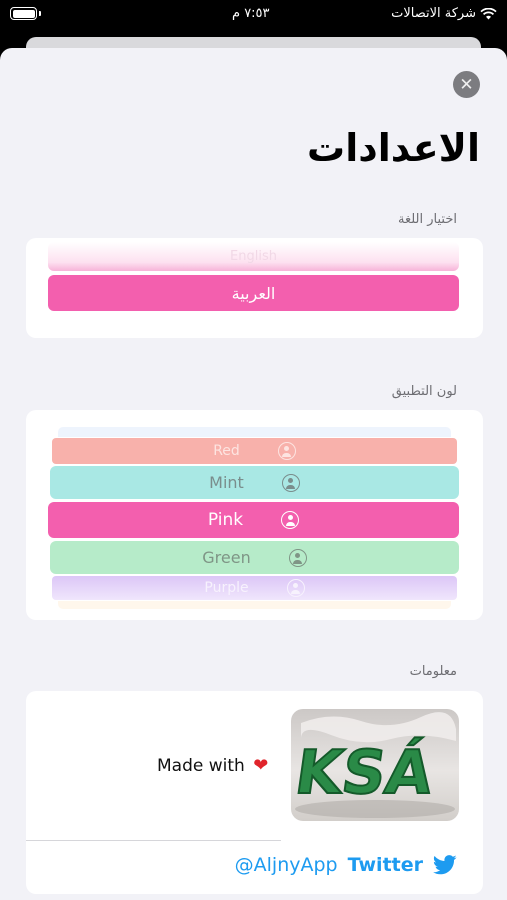 Image resolution: width=507 pixels, height=900 pixels. I want to click on close-button: ✕, so click(466, 84).